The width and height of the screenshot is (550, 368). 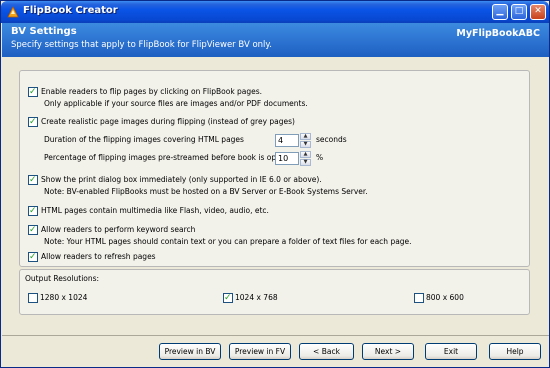 What do you see at coordinates (260, 351) in the screenshot?
I see `preview-fv-button: Preview in FV` at bounding box center [260, 351].